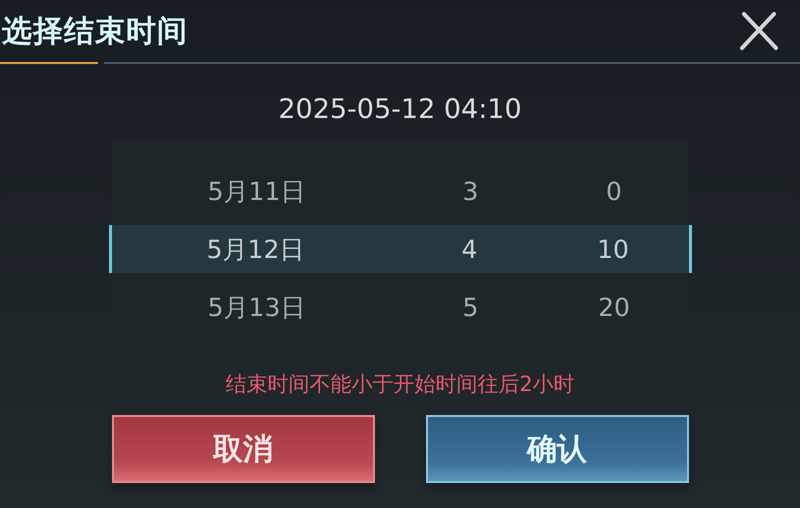  What do you see at coordinates (613, 249) in the screenshot?
I see `minute-option: 10` at bounding box center [613, 249].